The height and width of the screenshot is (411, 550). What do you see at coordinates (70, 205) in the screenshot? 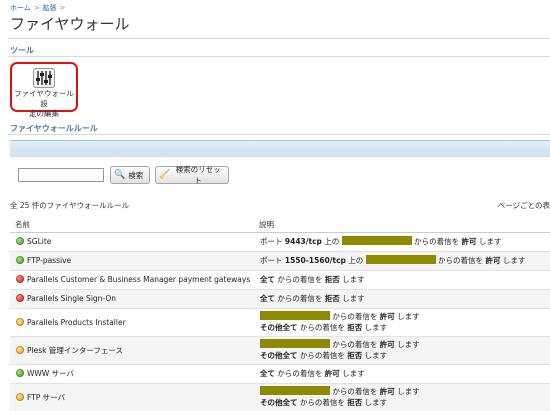
I see `rule-count: 全 25 件のファイヤウォールルール` at bounding box center [70, 205].